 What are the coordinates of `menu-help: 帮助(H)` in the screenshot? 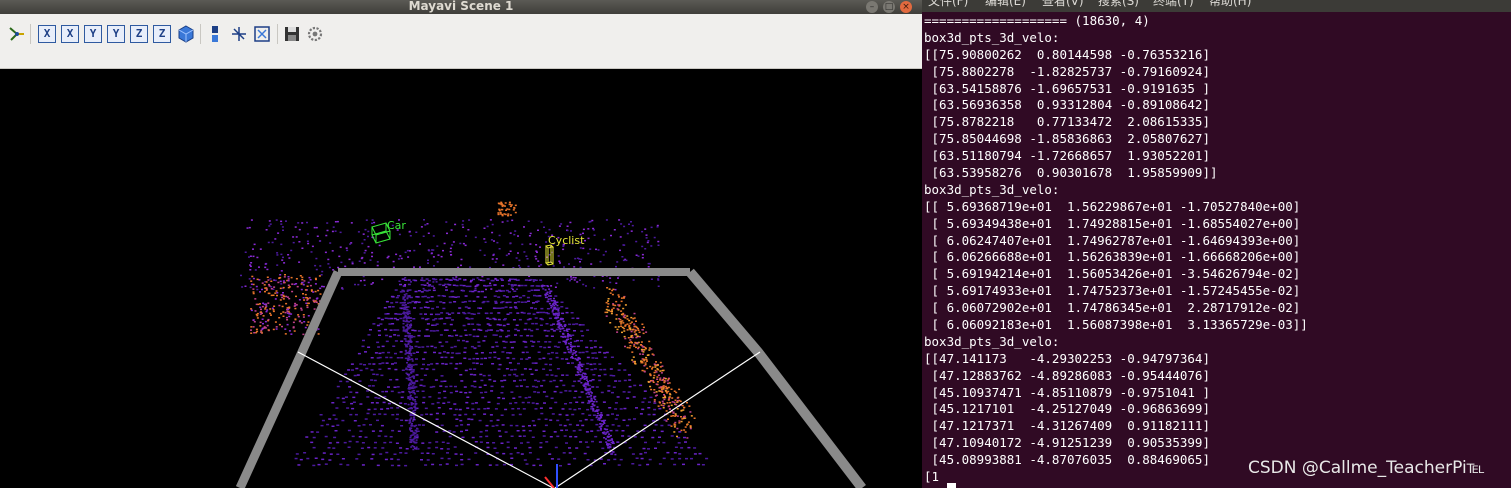 It's located at (1230, 4).